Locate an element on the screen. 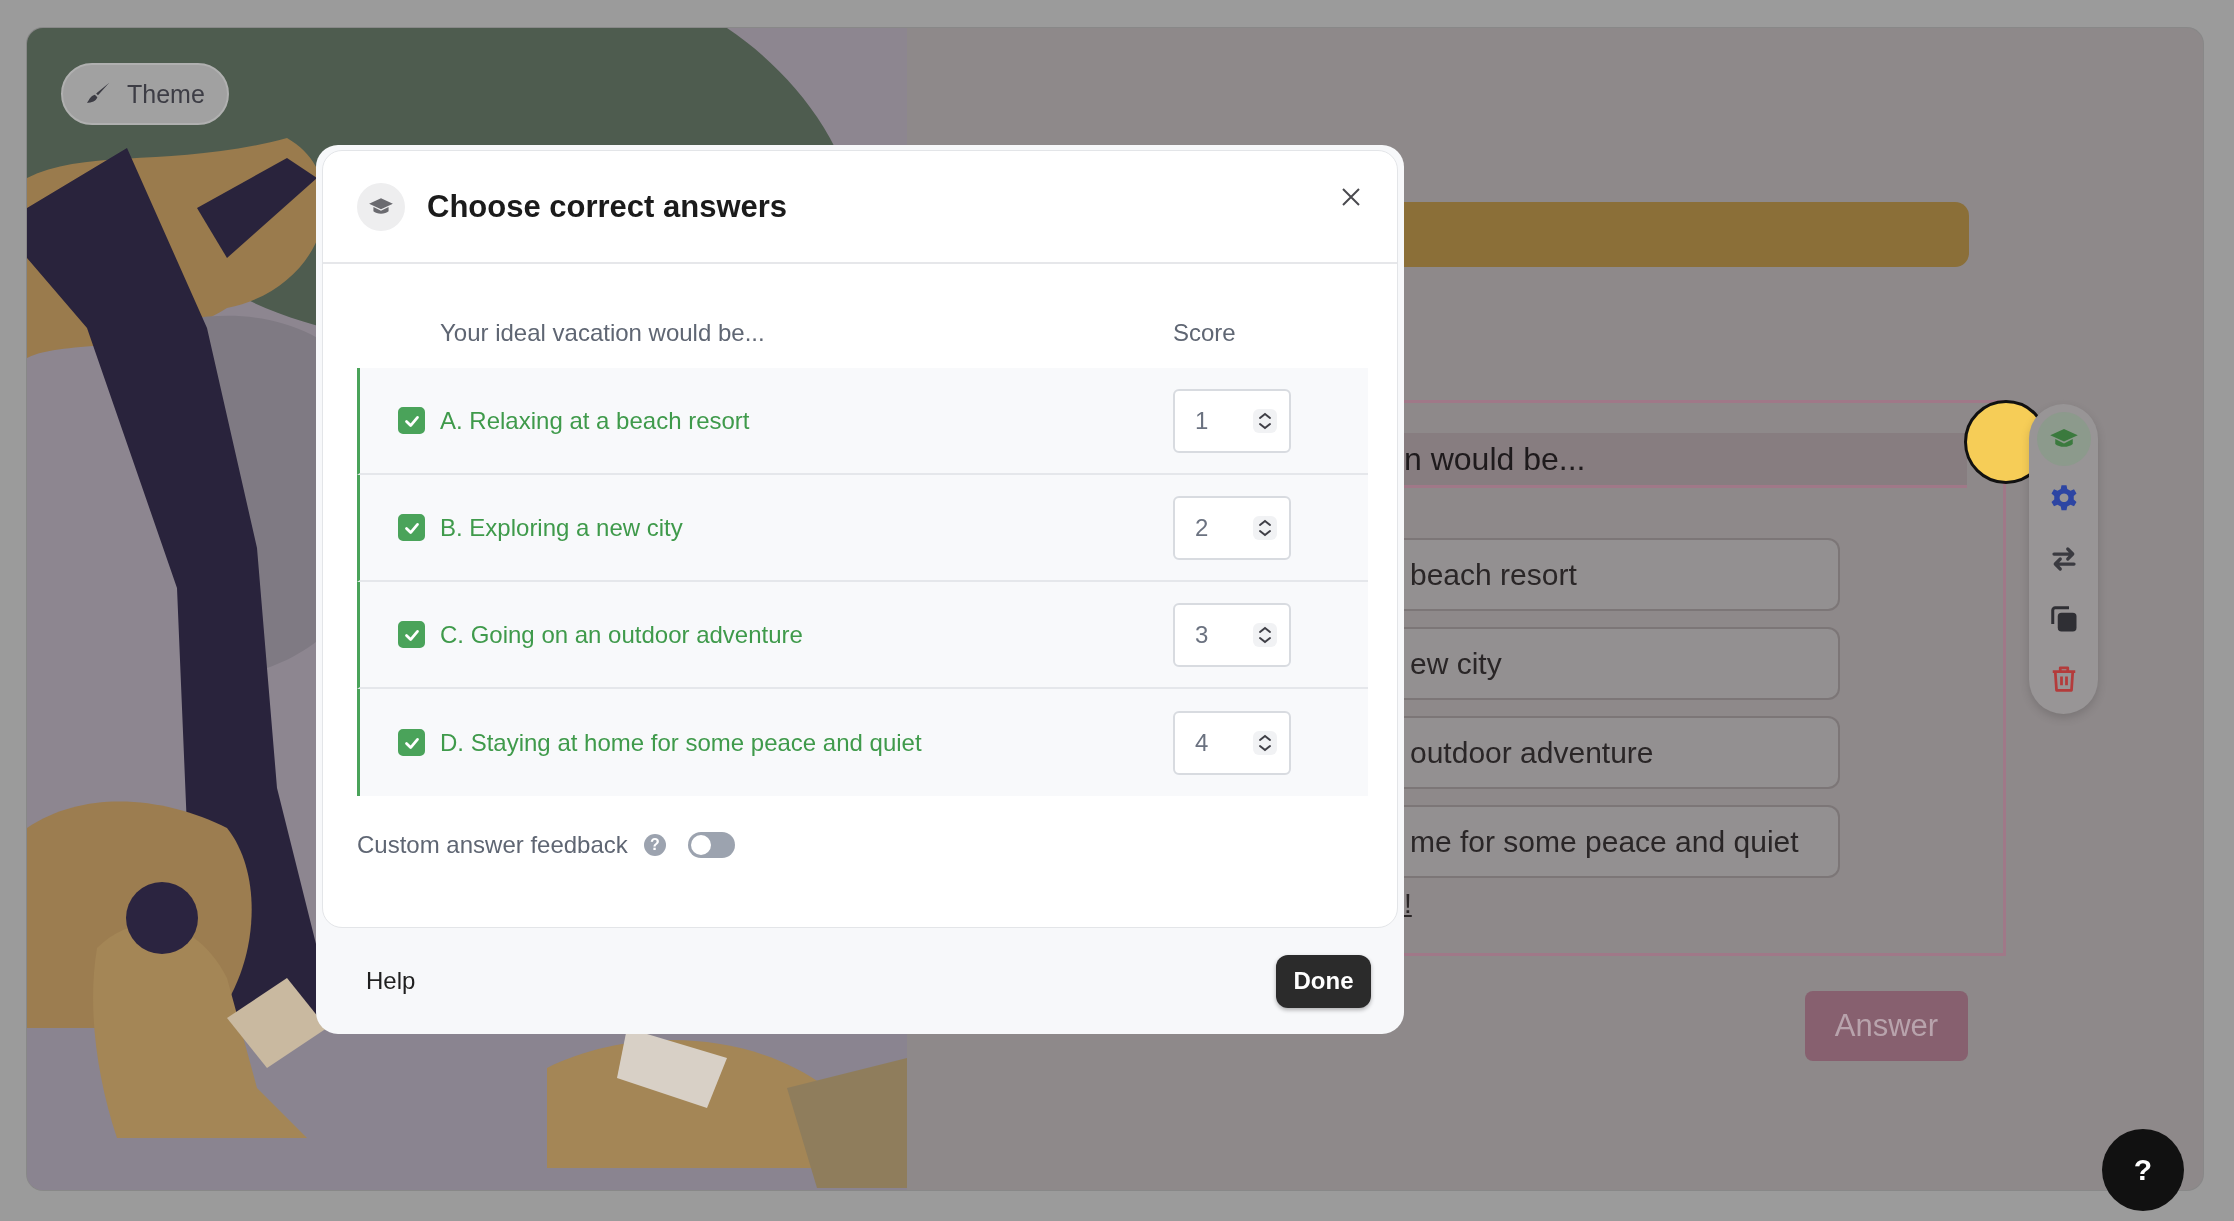 The image size is (2234, 1221). answer-option: beach resort is located at coordinates (1622, 574).